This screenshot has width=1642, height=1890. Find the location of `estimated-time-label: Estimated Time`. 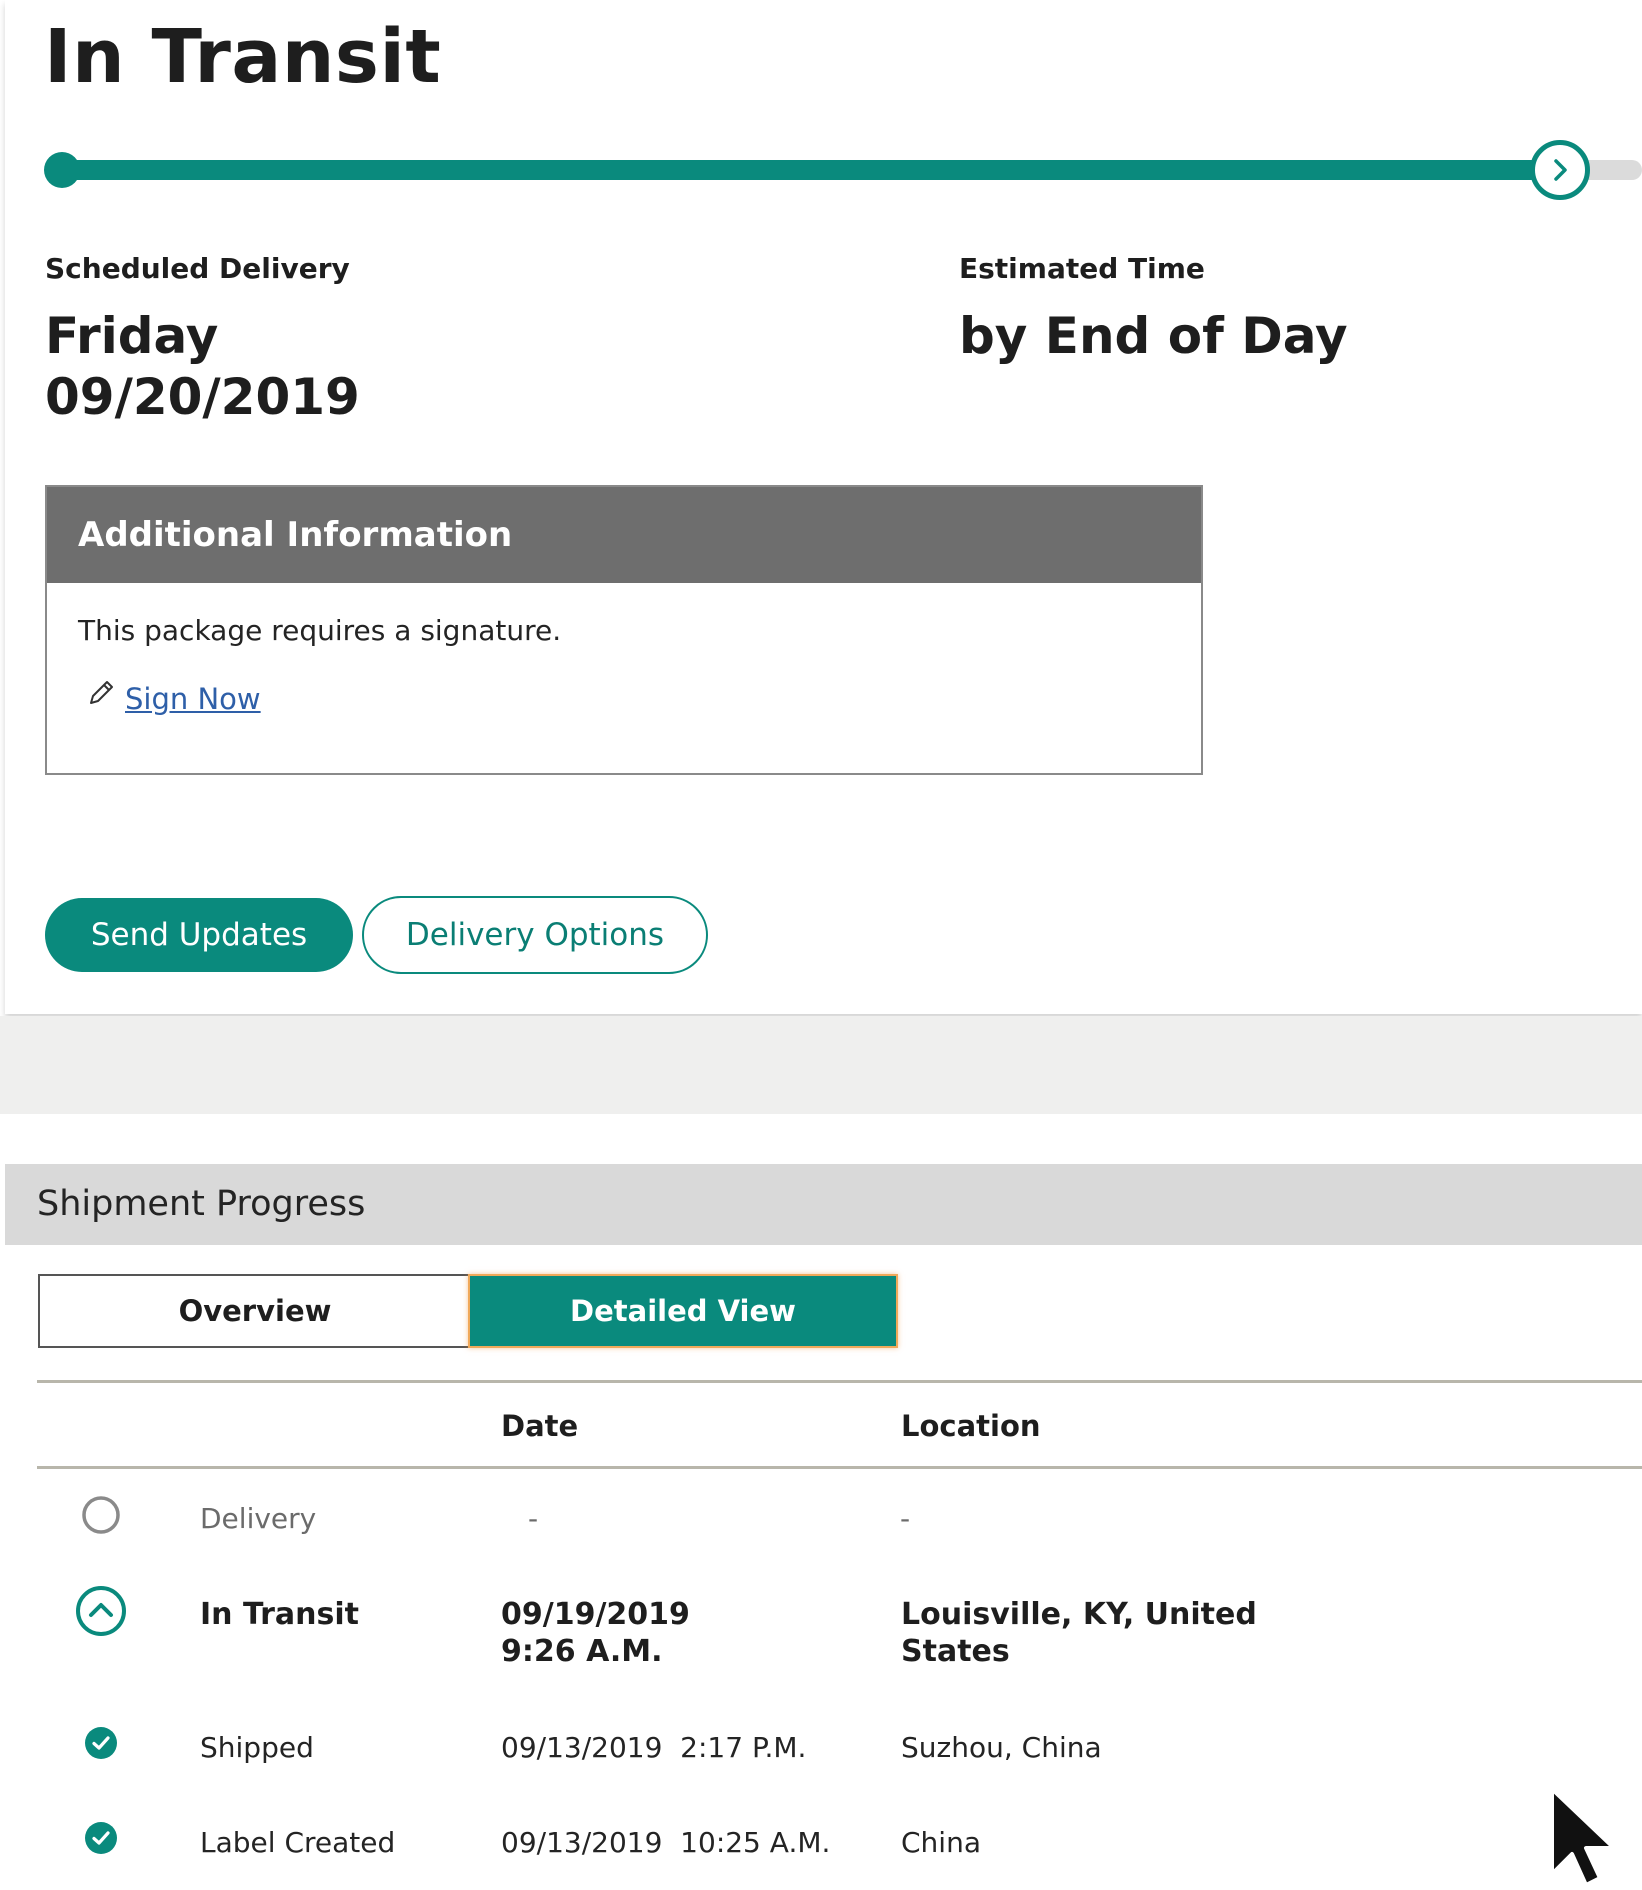

estimated-time-label: Estimated Time is located at coordinates (1082, 268).